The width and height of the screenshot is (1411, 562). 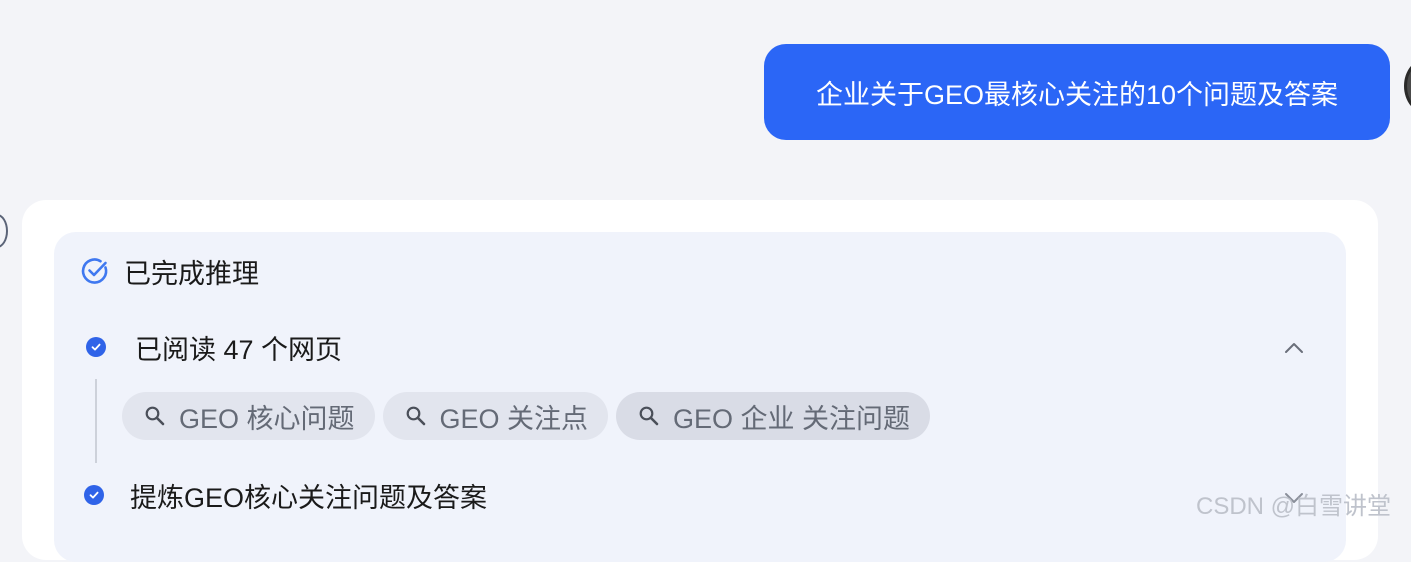 What do you see at coordinates (4, 231) in the screenshot?
I see `assistant-avatar-edge` at bounding box center [4, 231].